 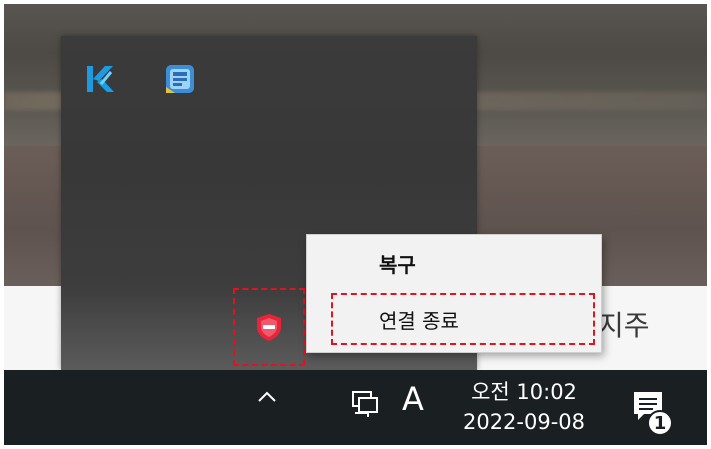 I want to click on blue-app-icon, so click(x=180, y=79).